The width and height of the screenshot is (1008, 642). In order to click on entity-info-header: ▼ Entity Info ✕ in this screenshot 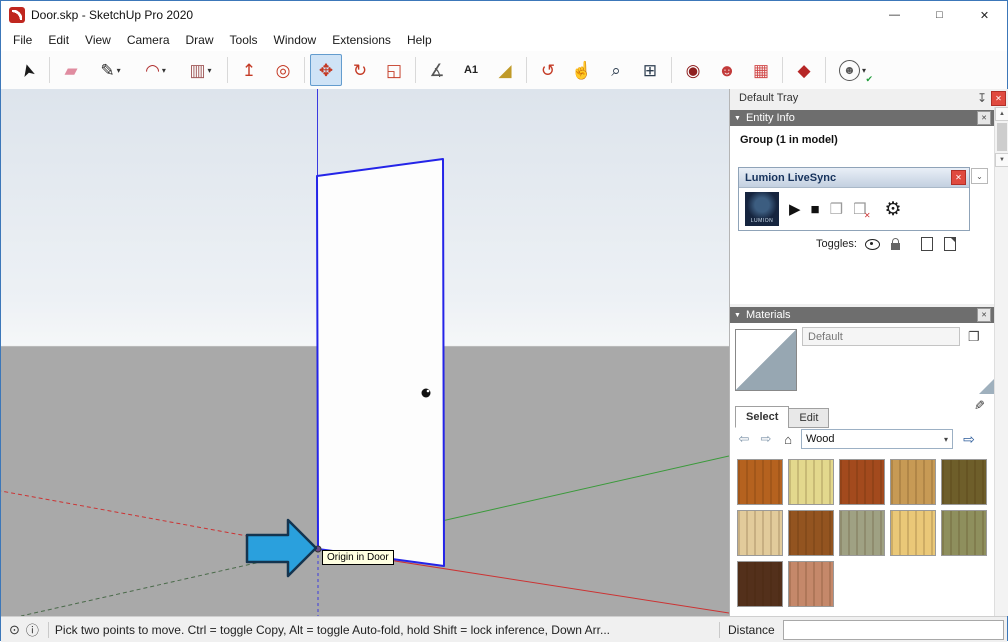, I will do `click(862, 118)`.